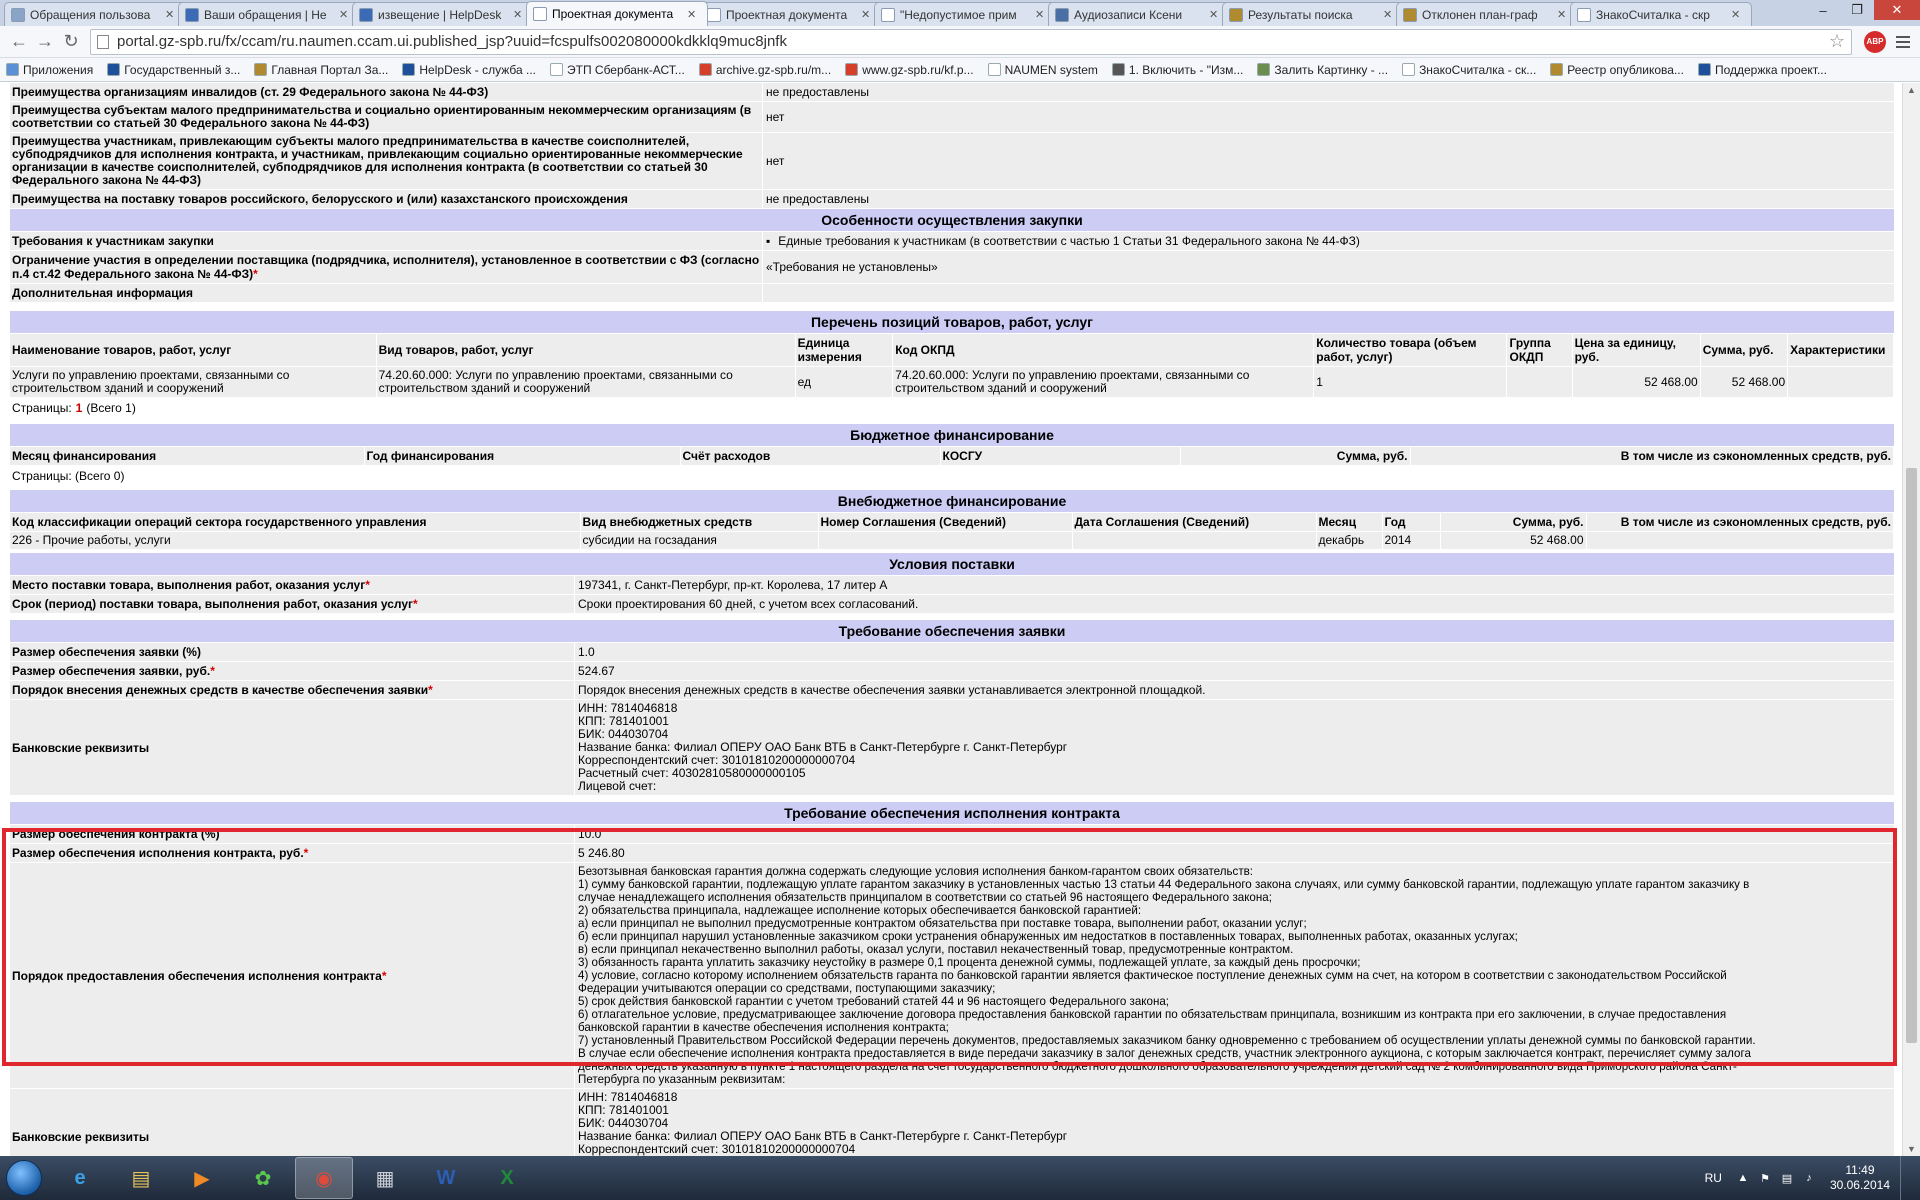 The height and width of the screenshot is (1200, 1920). What do you see at coordinates (1051, 69) in the screenshot?
I see `bookmark-label: NAUMEN system` at bounding box center [1051, 69].